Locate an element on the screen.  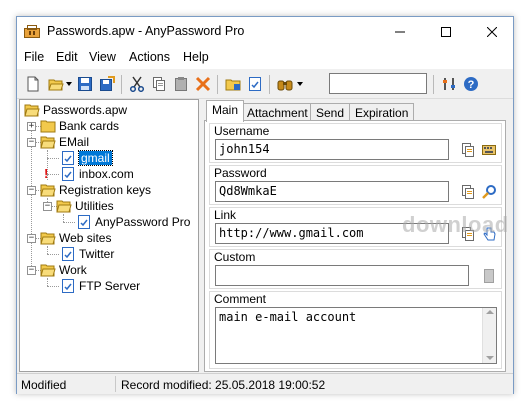
tree-label: Work is located at coordinates (73, 270).